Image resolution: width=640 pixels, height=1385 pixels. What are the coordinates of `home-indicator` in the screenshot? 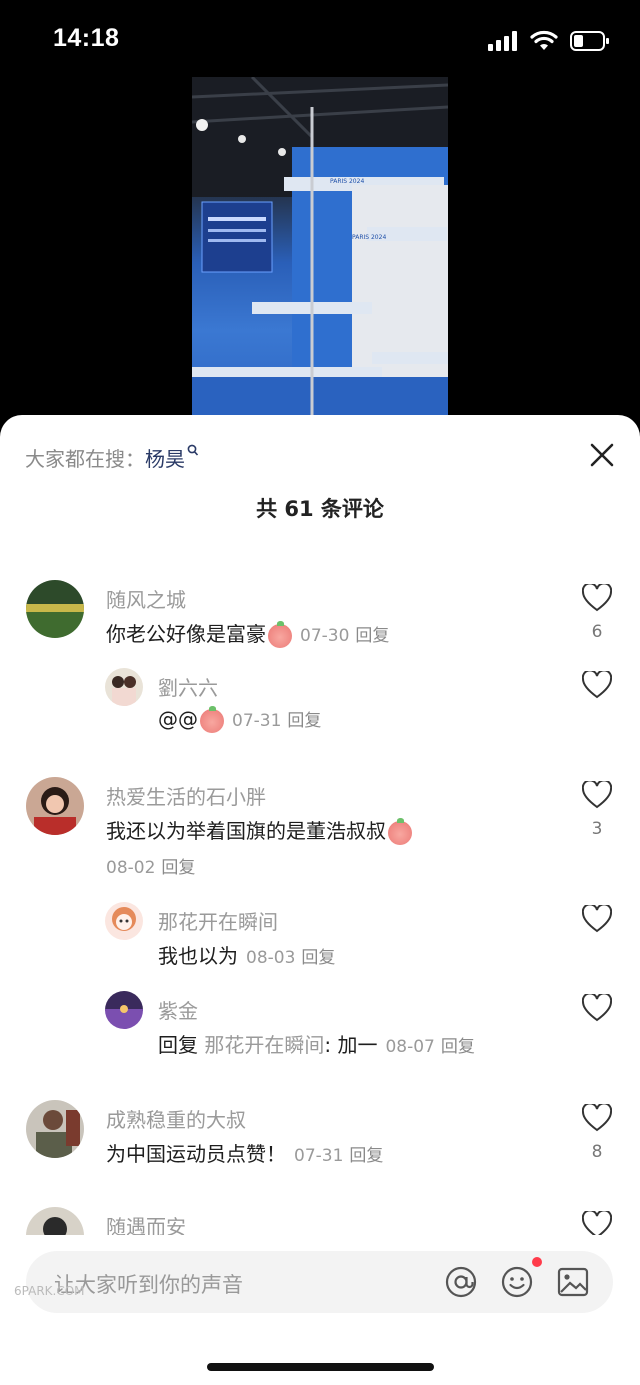 It's located at (320, 1367).